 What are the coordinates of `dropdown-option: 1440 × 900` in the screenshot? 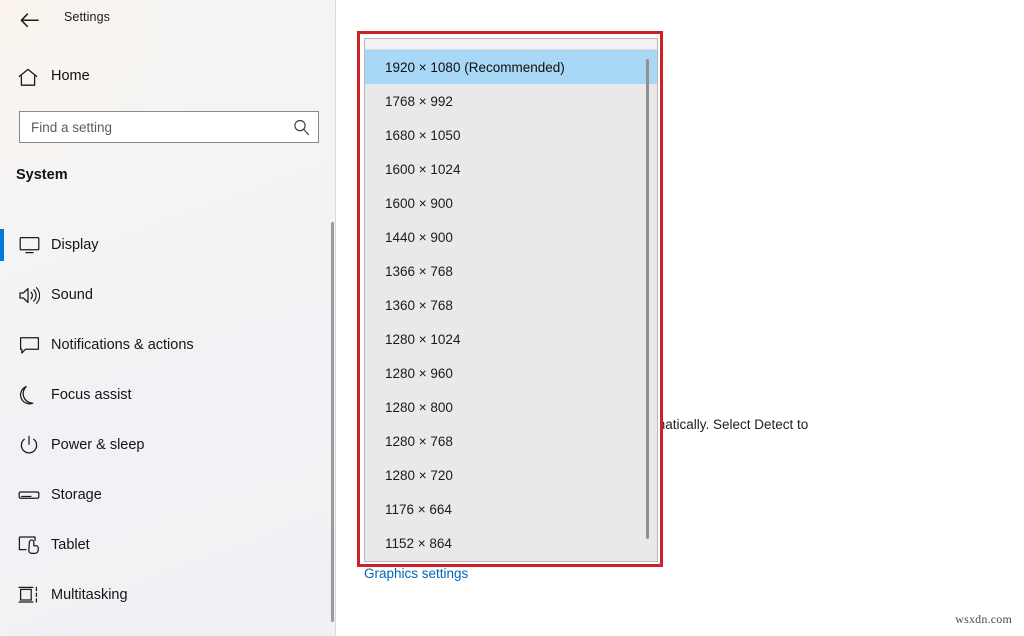 It's located at (511, 237).